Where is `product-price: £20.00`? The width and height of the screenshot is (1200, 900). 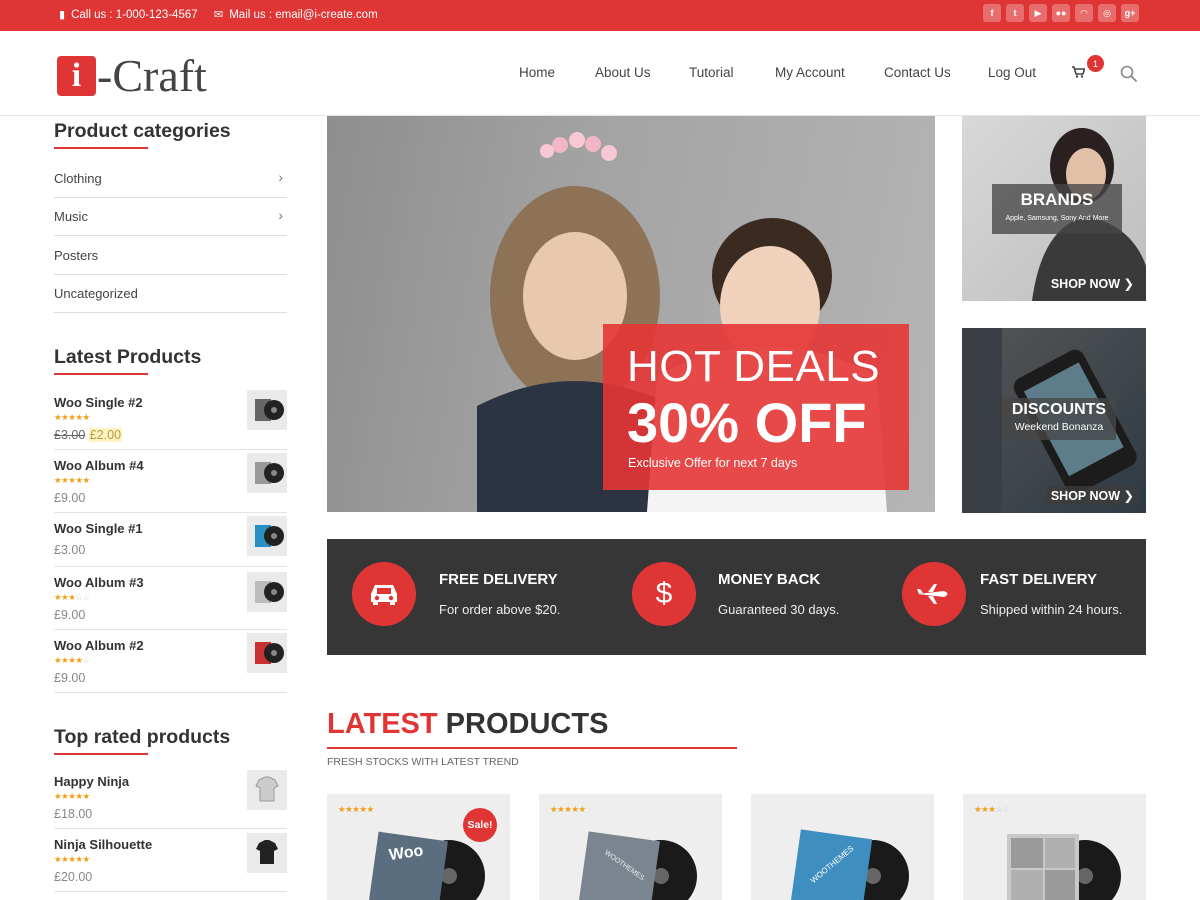 product-price: £20.00 is located at coordinates (73, 877).